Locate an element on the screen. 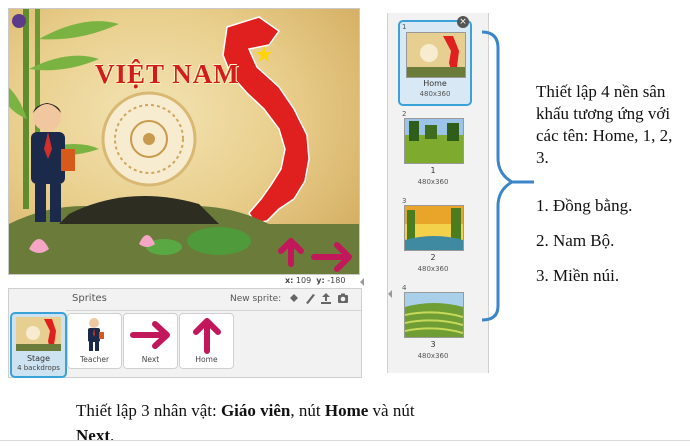  upload-icon is located at coordinates (326, 298).